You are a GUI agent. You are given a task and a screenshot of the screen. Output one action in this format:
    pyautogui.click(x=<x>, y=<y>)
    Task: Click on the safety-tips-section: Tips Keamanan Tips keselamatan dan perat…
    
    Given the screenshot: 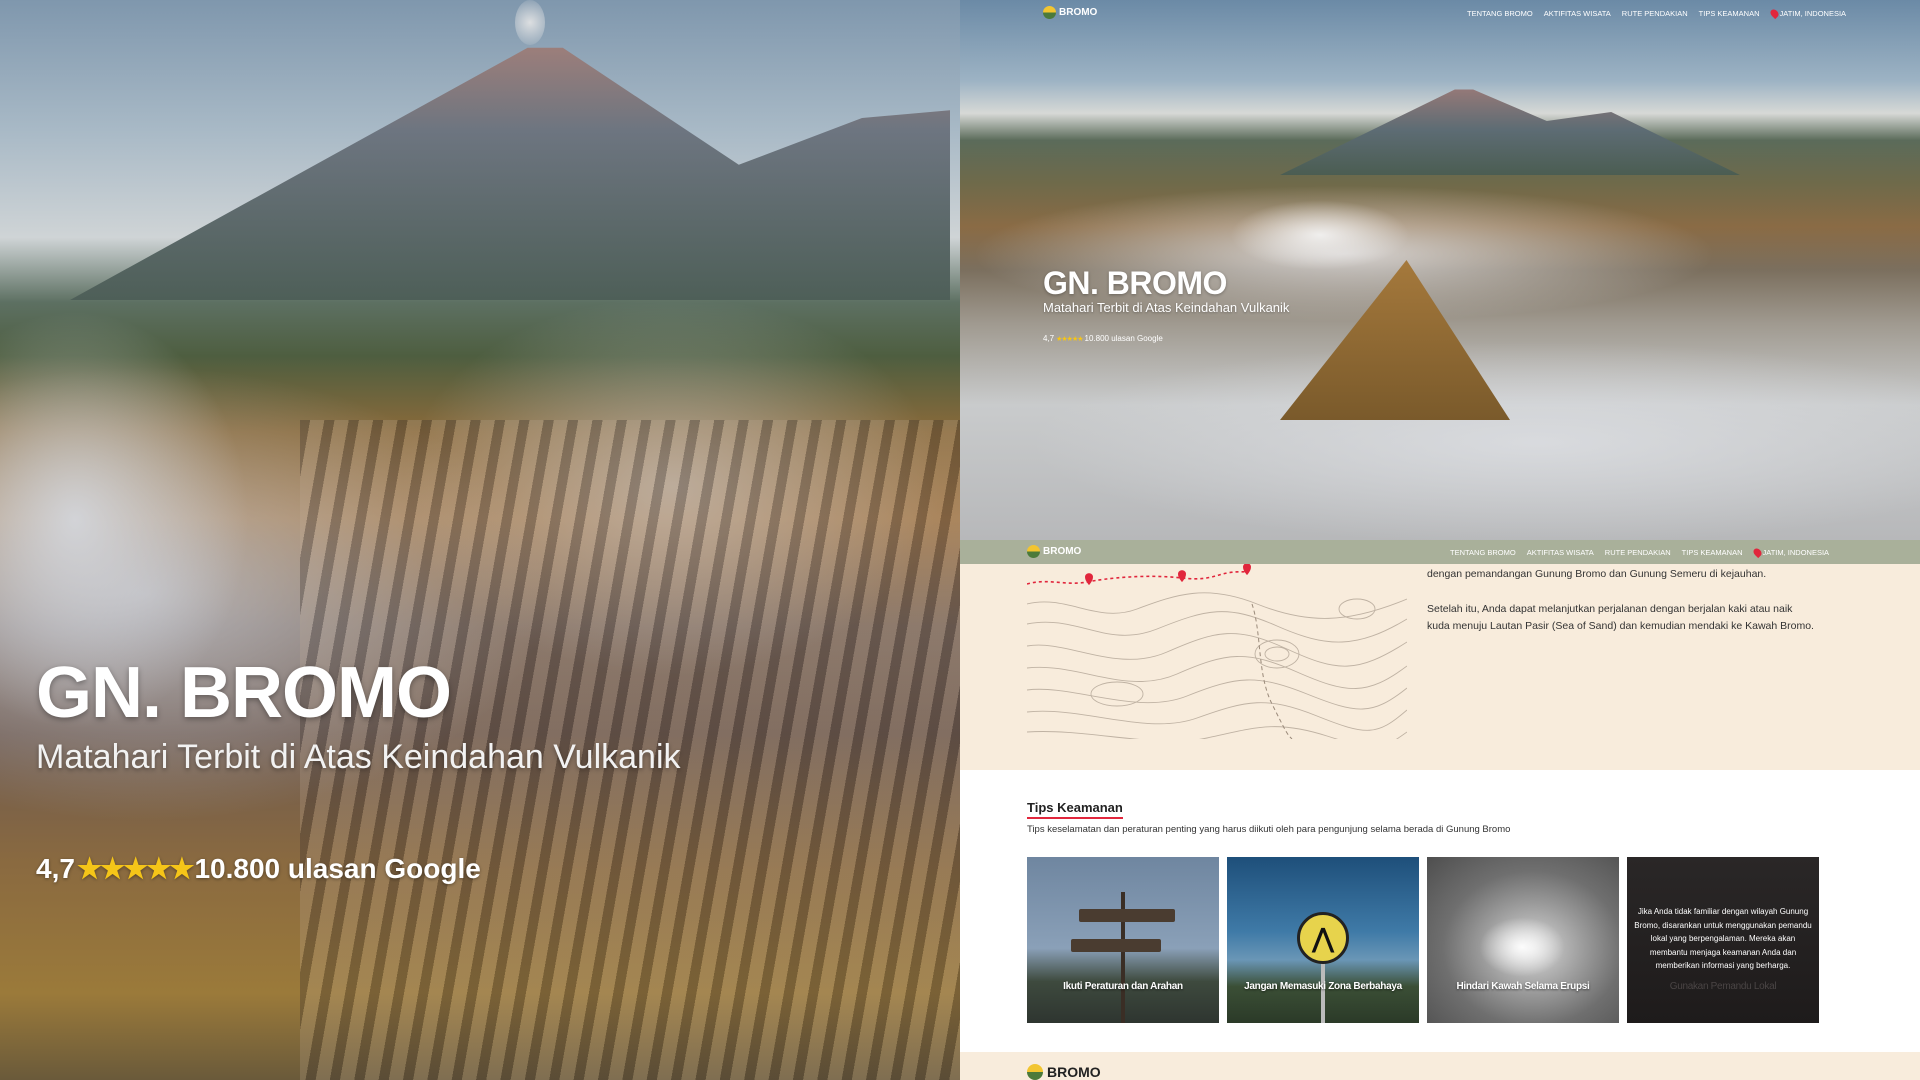 What is the action you would take?
    pyautogui.click(x=1440, y=911)
    